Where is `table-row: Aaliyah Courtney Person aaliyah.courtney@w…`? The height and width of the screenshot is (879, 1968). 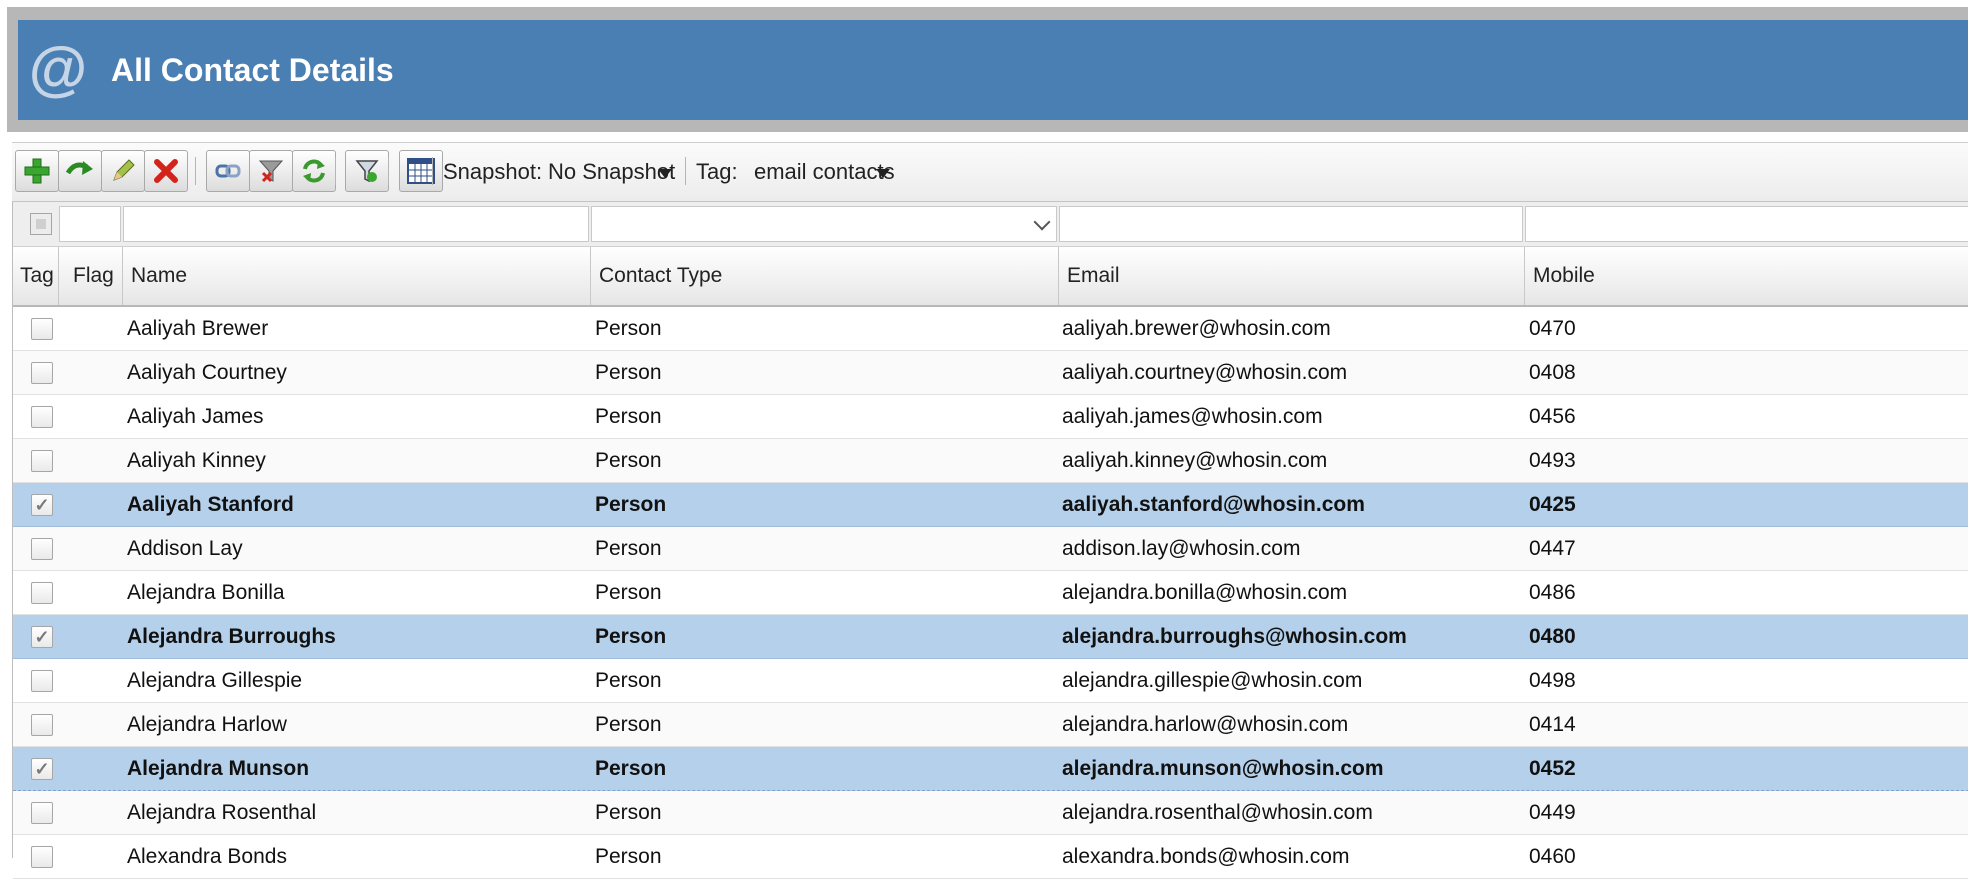 table-row: Aaliyah Courtney Person aaliyah.courtney@w… is located at coordinates (990, 373).